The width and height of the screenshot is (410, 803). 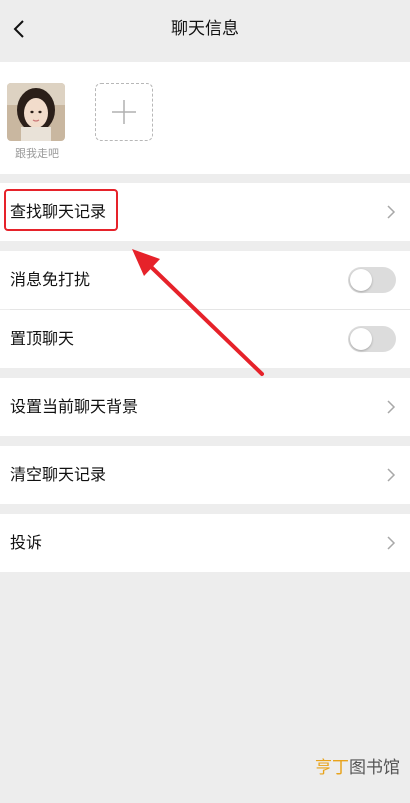 What do you see at coordinates (74, 406) in the screenshot?
I see `background-label: 设置当前聊天背景` at bounding box center [74, 406].